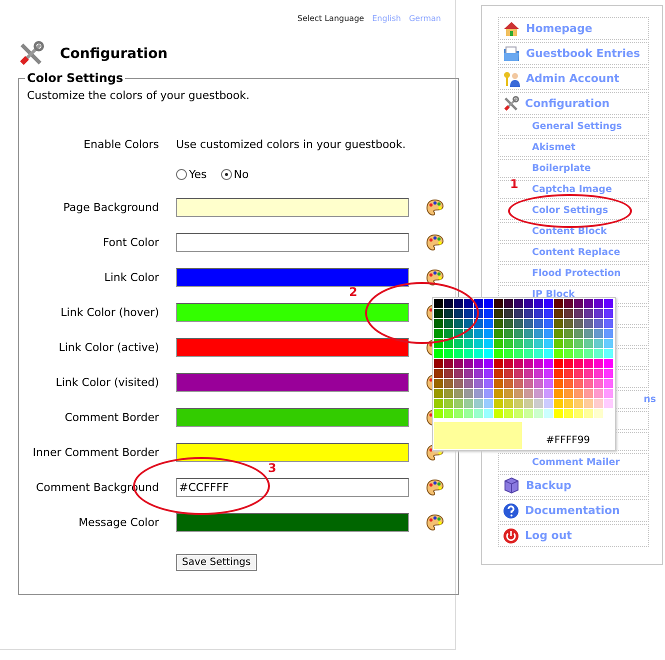 The width and height of the screenshot is (665, 660). What do you see at coordinates (95, 452) in the screenshot?
I see `field-label: Inner Comment Border` at bounding box center [95, 452].